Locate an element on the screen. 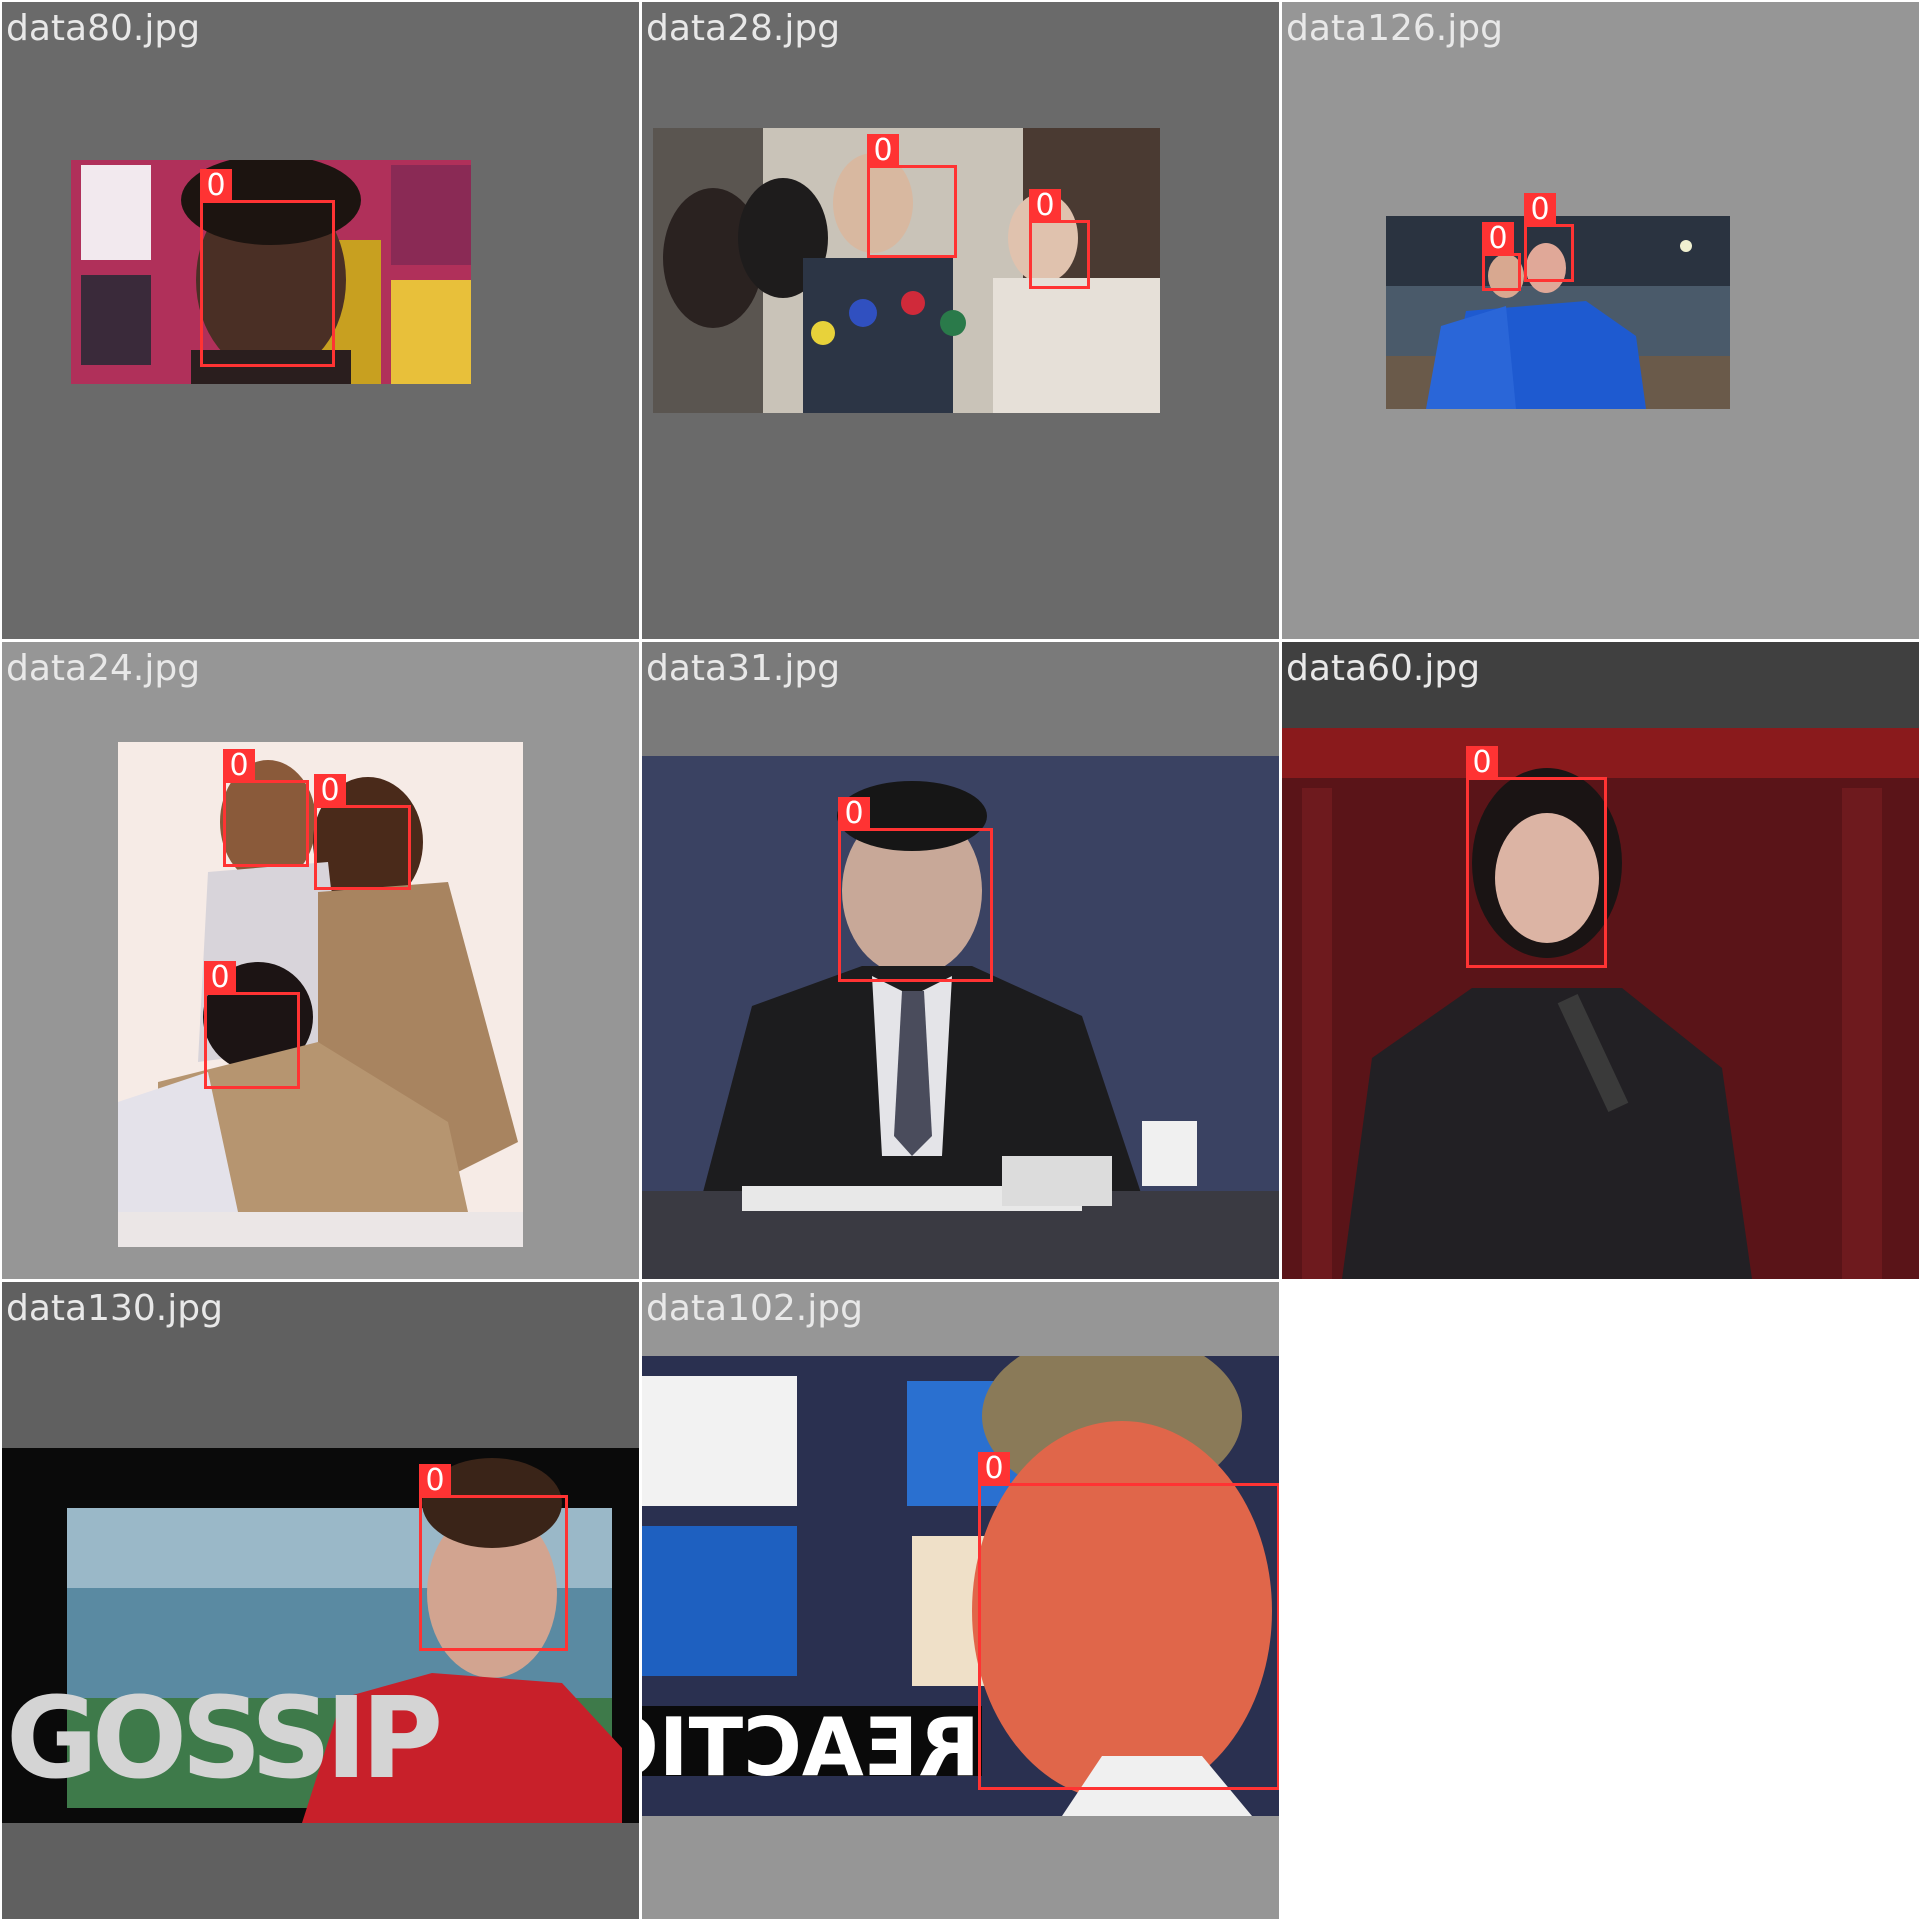  tile-data31: data31.jpg 0 is located at coordinates (960, 960).